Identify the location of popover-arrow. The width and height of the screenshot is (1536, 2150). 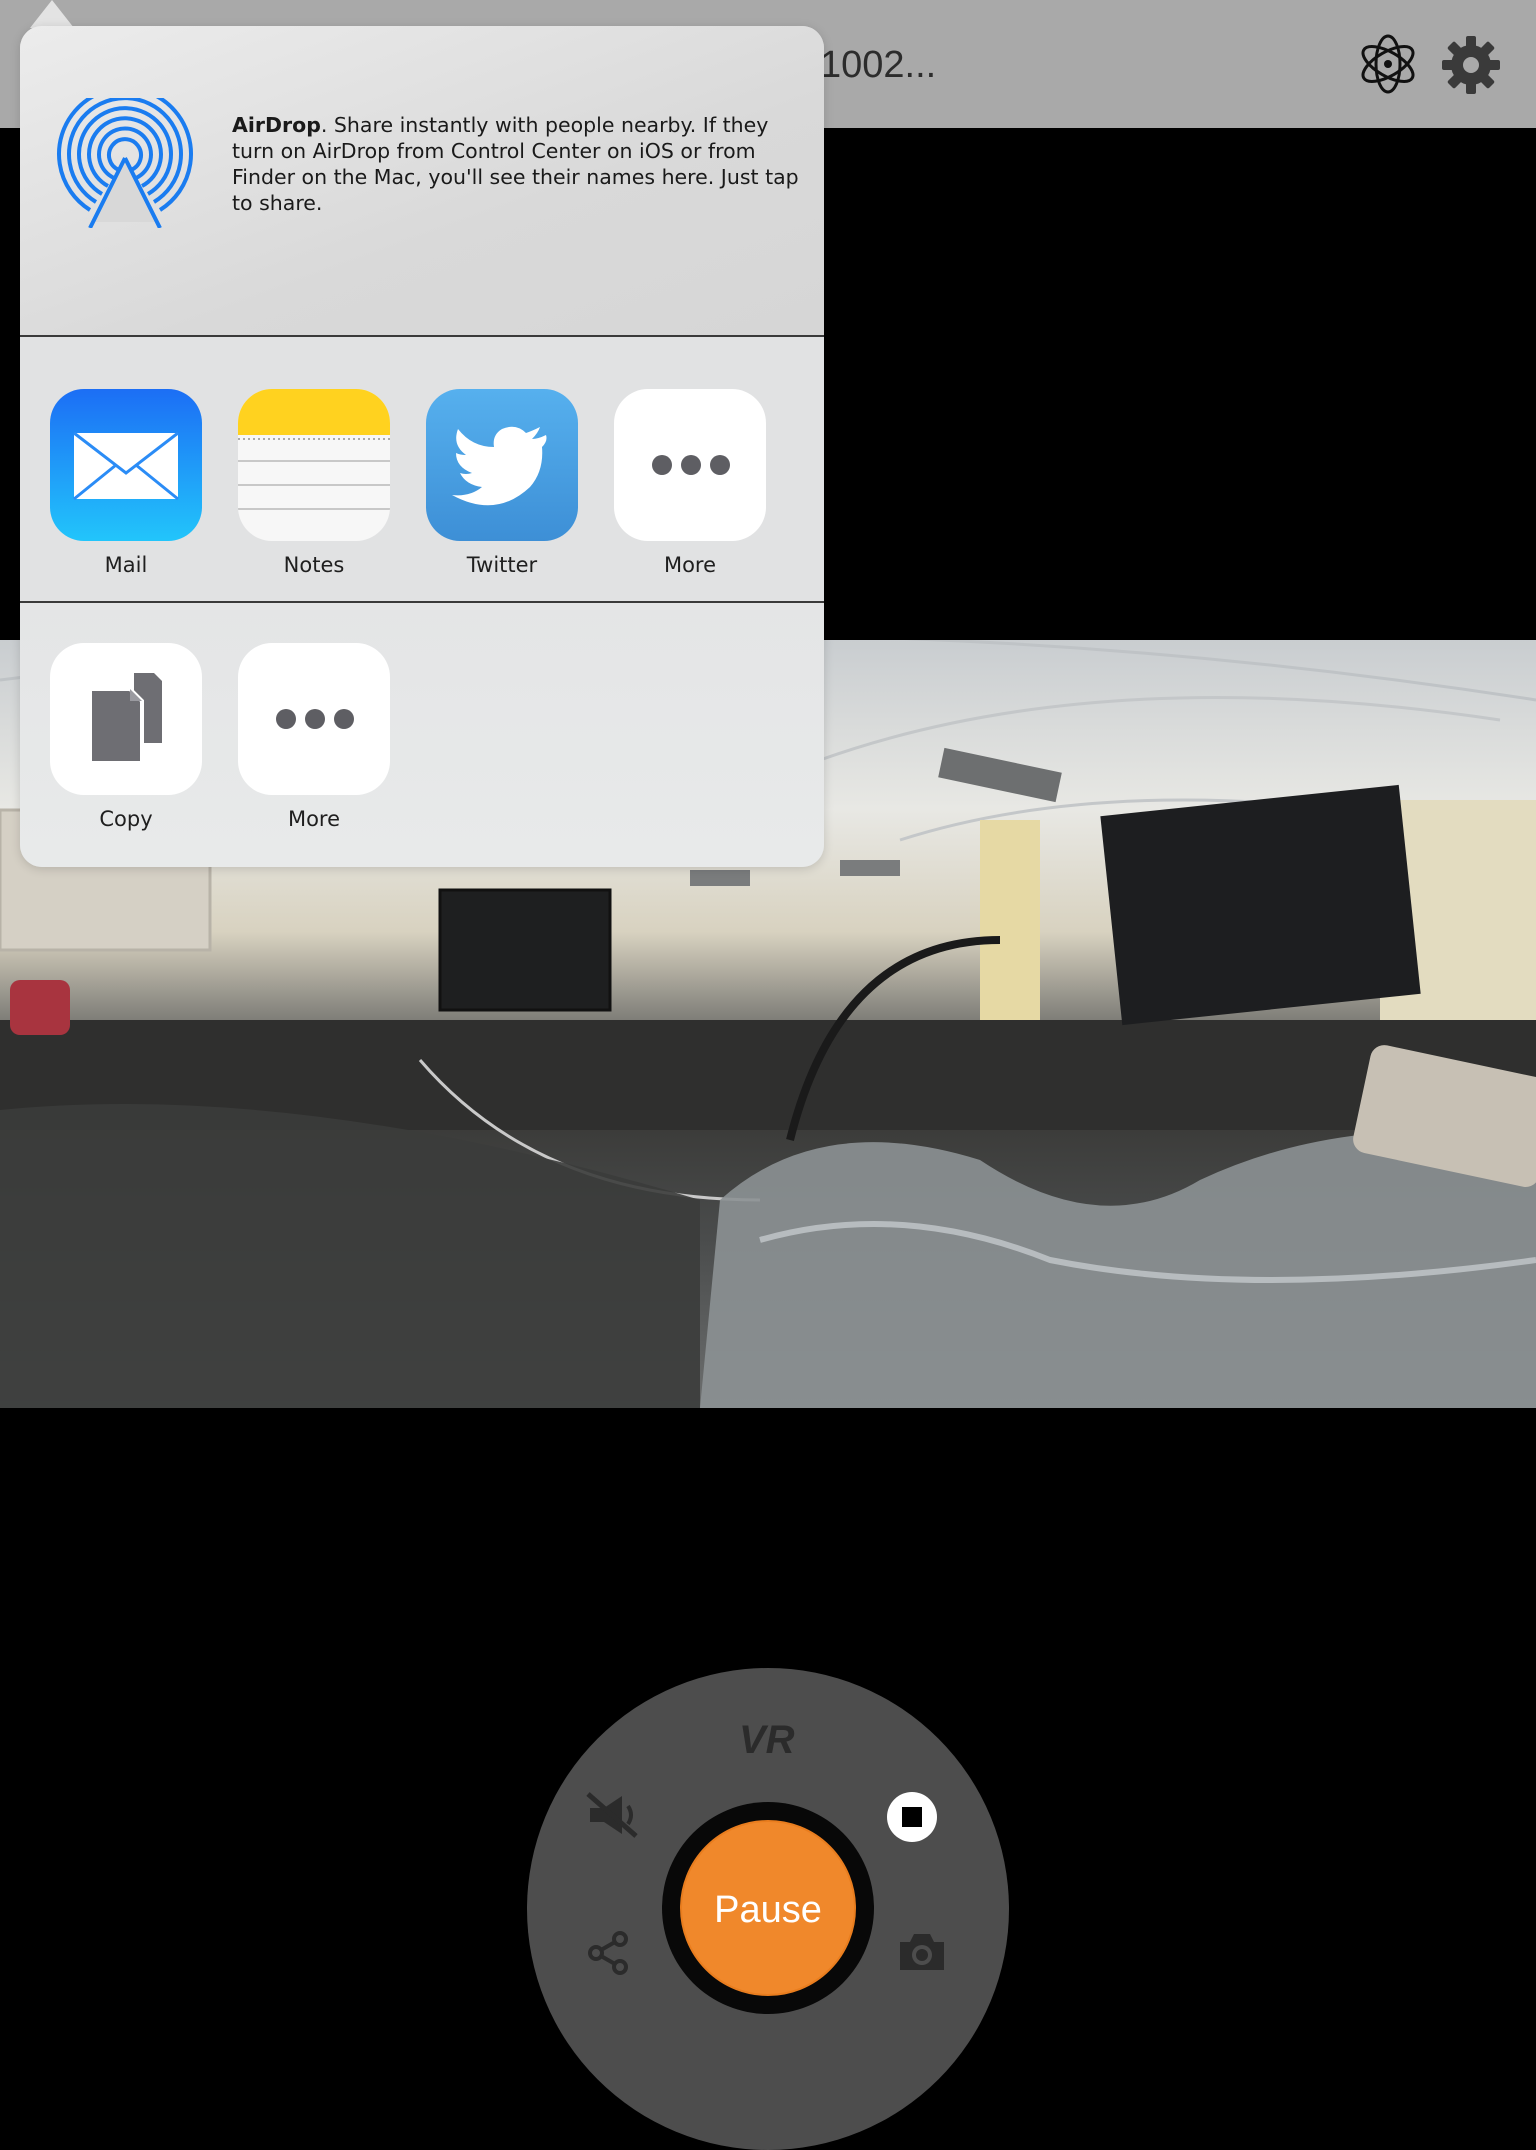
(52, 14).